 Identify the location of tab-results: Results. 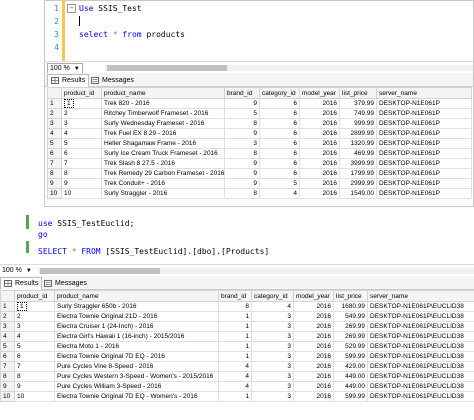
(68, 80).